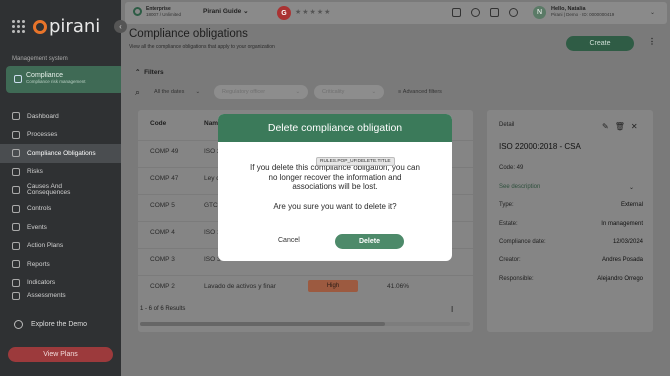 Image resolution: width=670 pixels, height=376 pixels. Describe the element at coordinates (60, 246) in the screenshot. I see `sidebar-item-action-plans: Action Plans` at that location.